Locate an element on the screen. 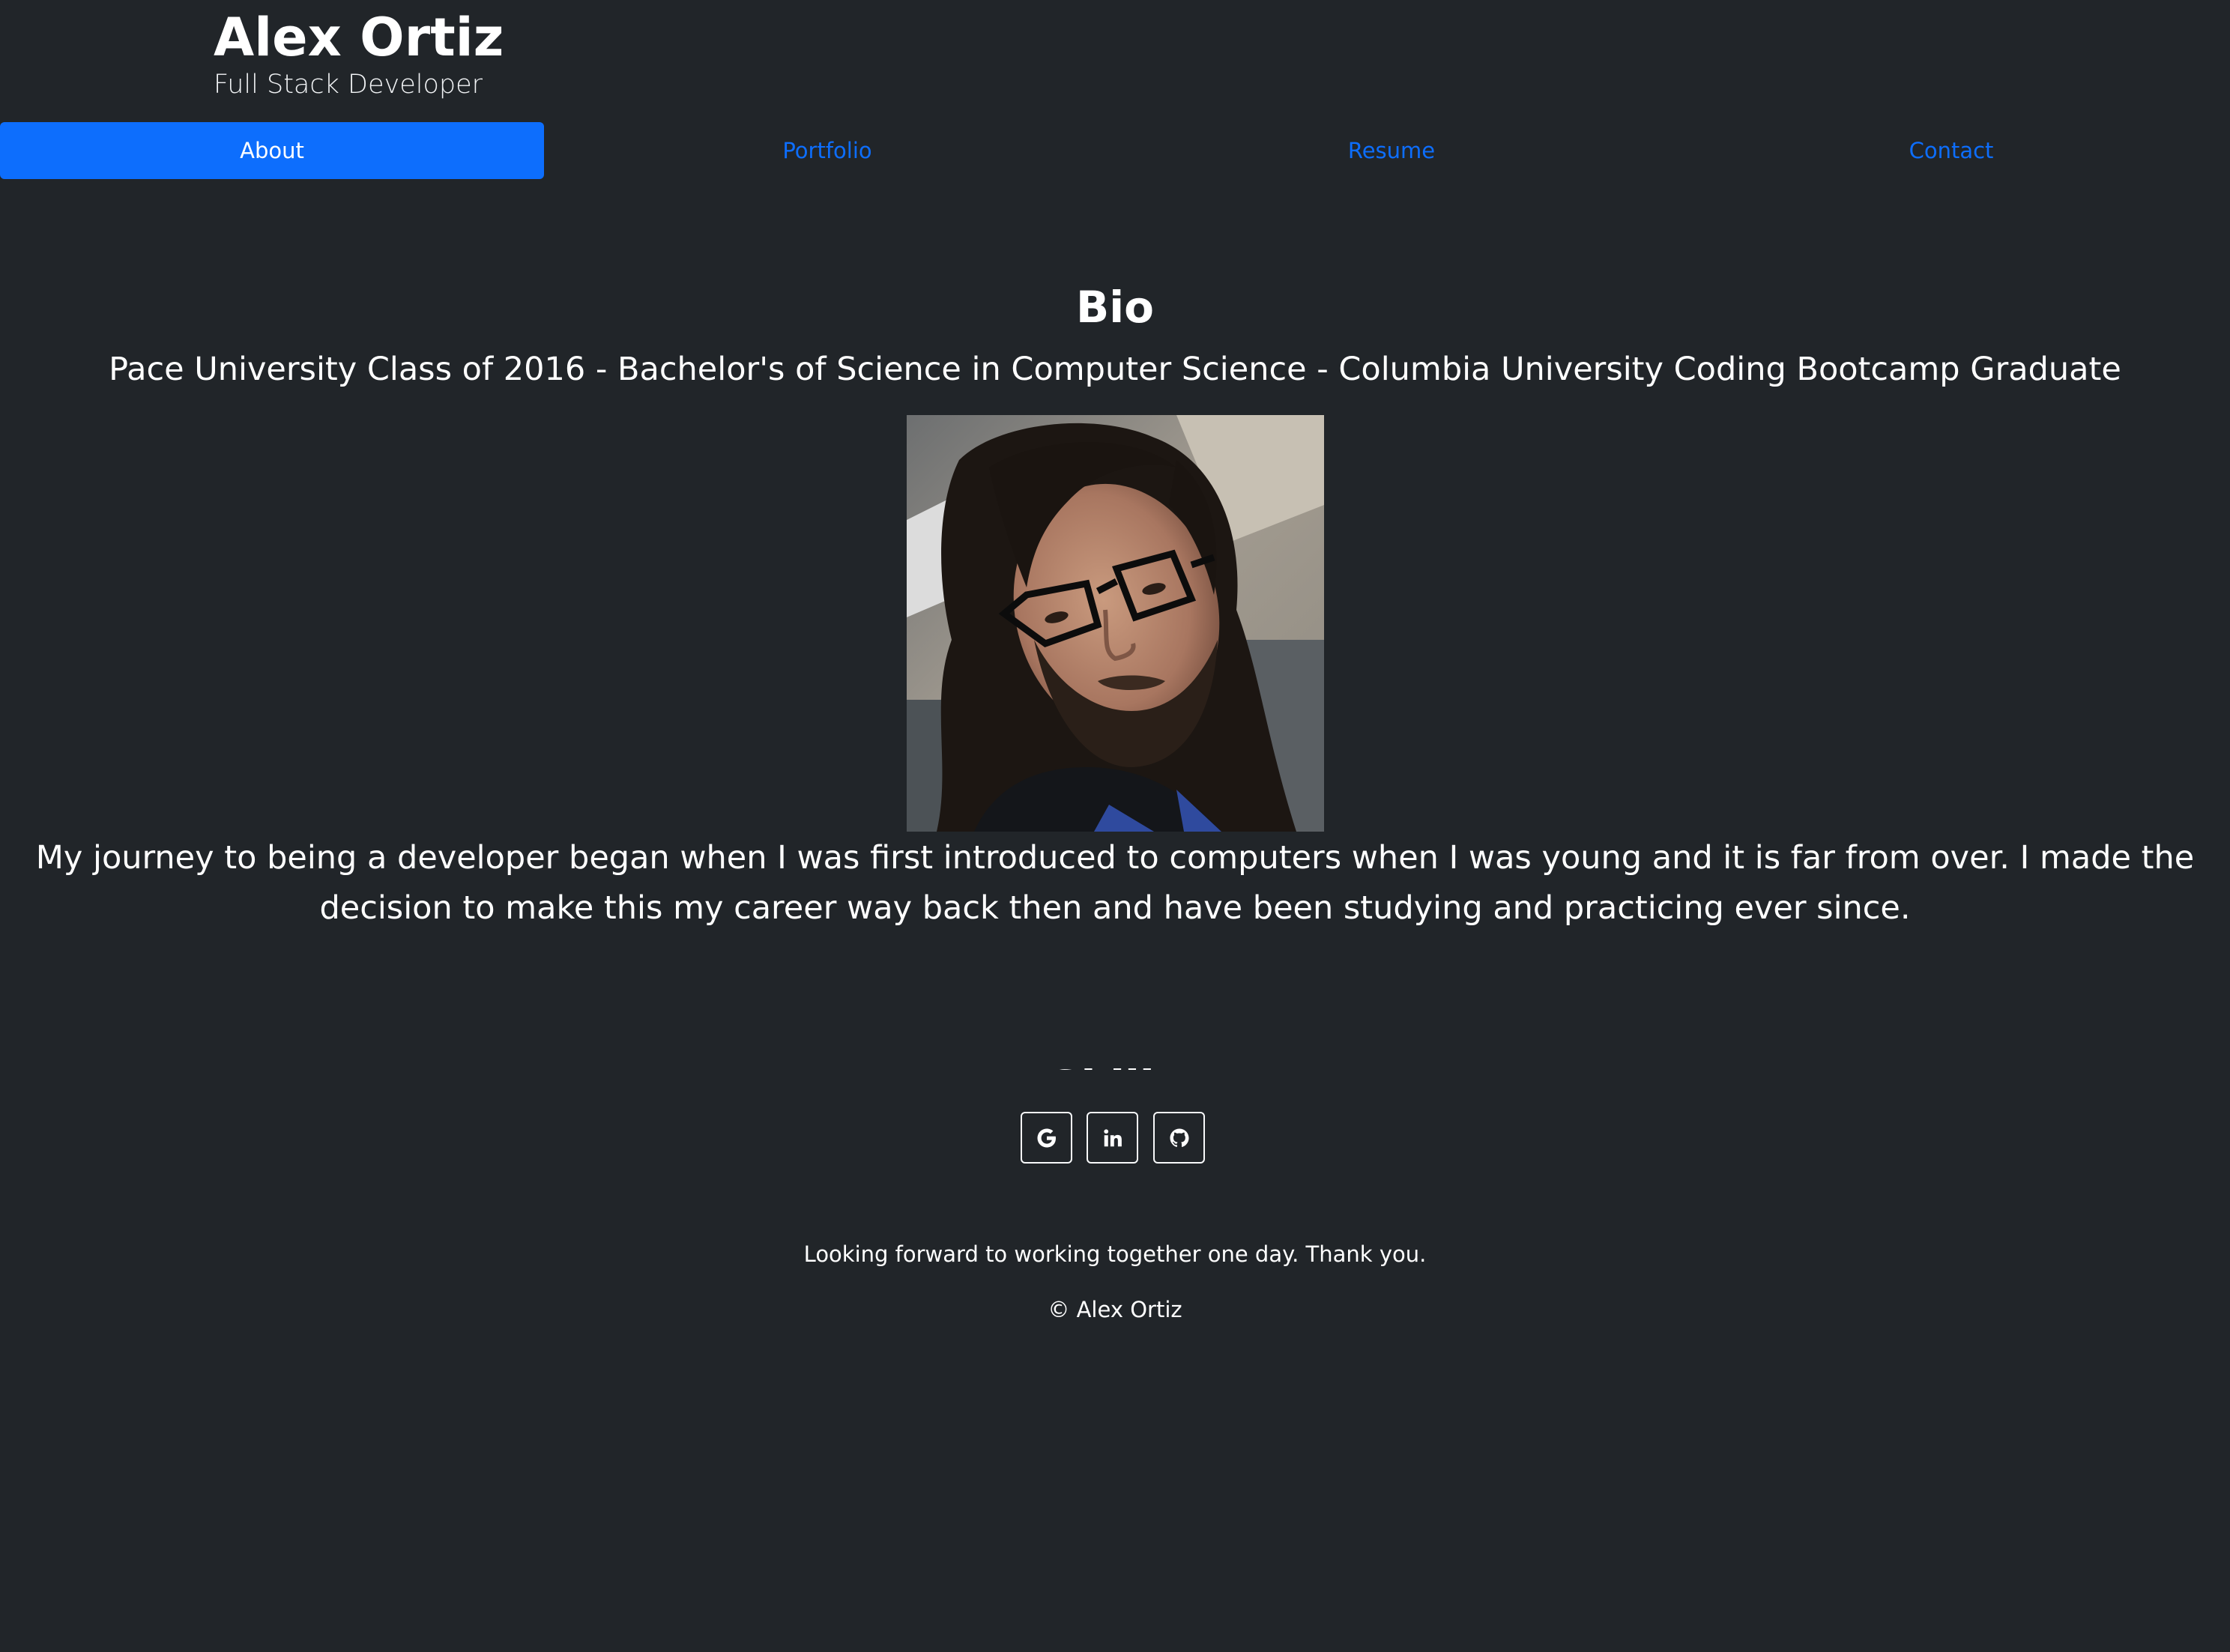 The width and height of the screenshot is (2230, 1652). google-button is located at coordinates (1046, 1138).